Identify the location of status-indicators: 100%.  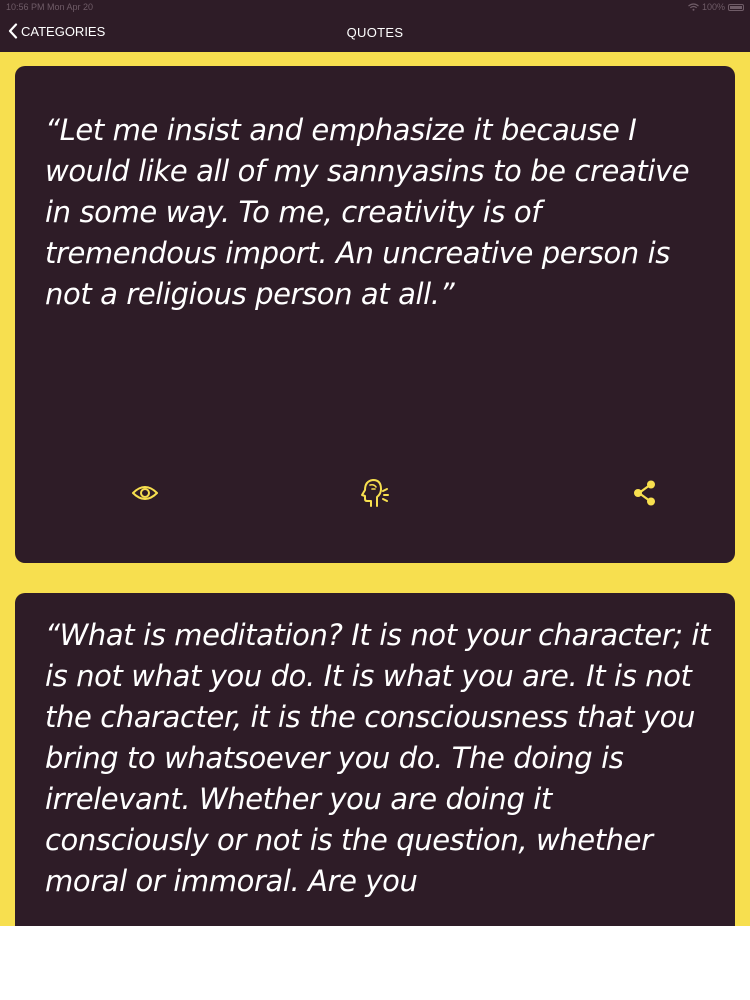
(716, 7).